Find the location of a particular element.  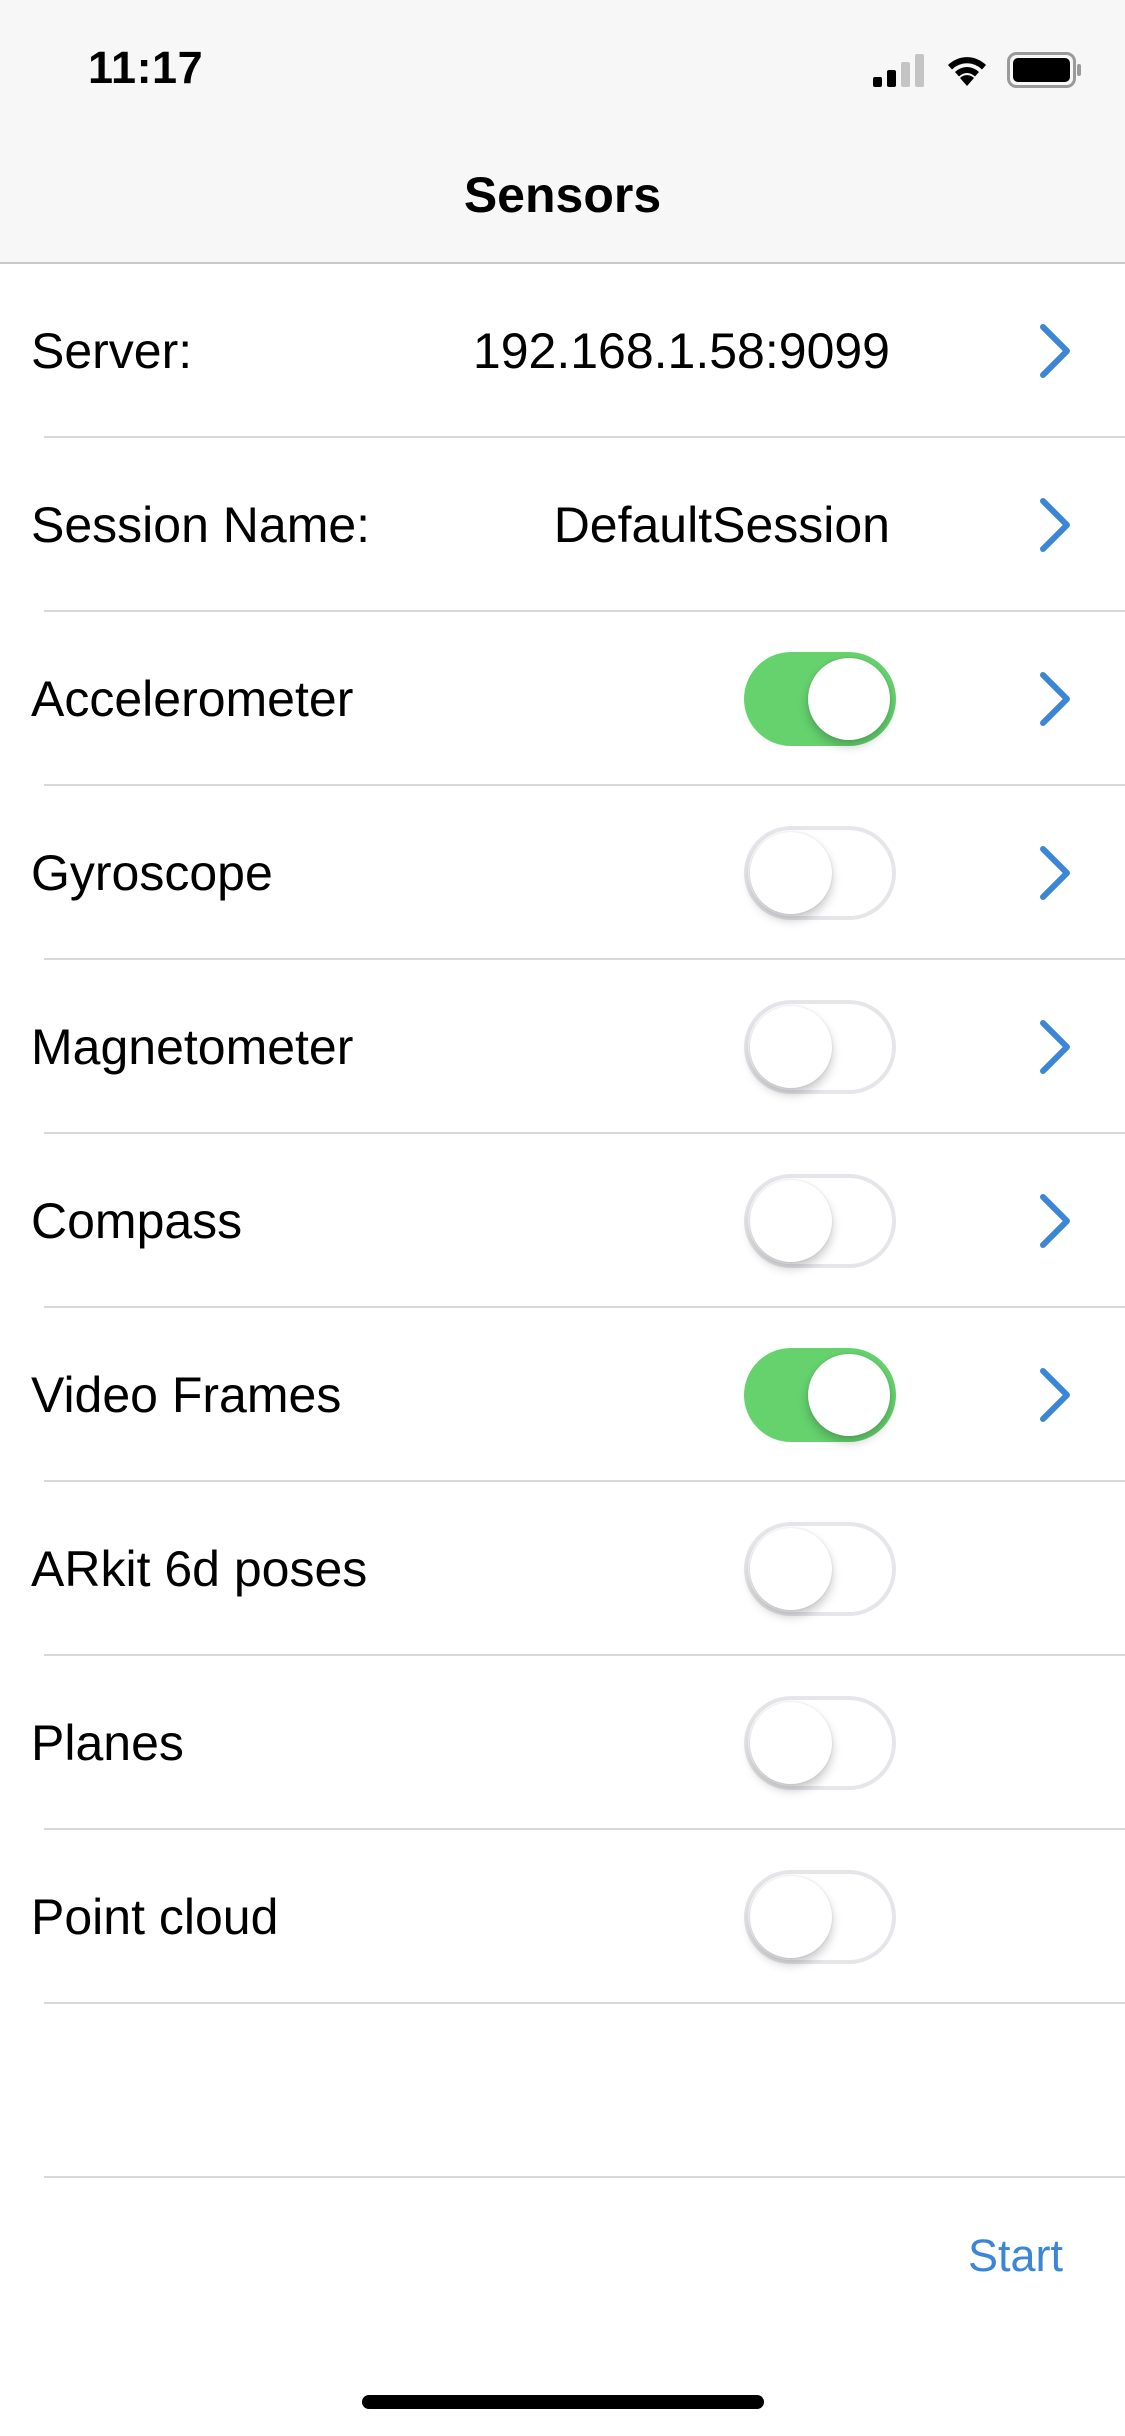

row-video-frames: Video Frames is located at coordinates (562, 1395).